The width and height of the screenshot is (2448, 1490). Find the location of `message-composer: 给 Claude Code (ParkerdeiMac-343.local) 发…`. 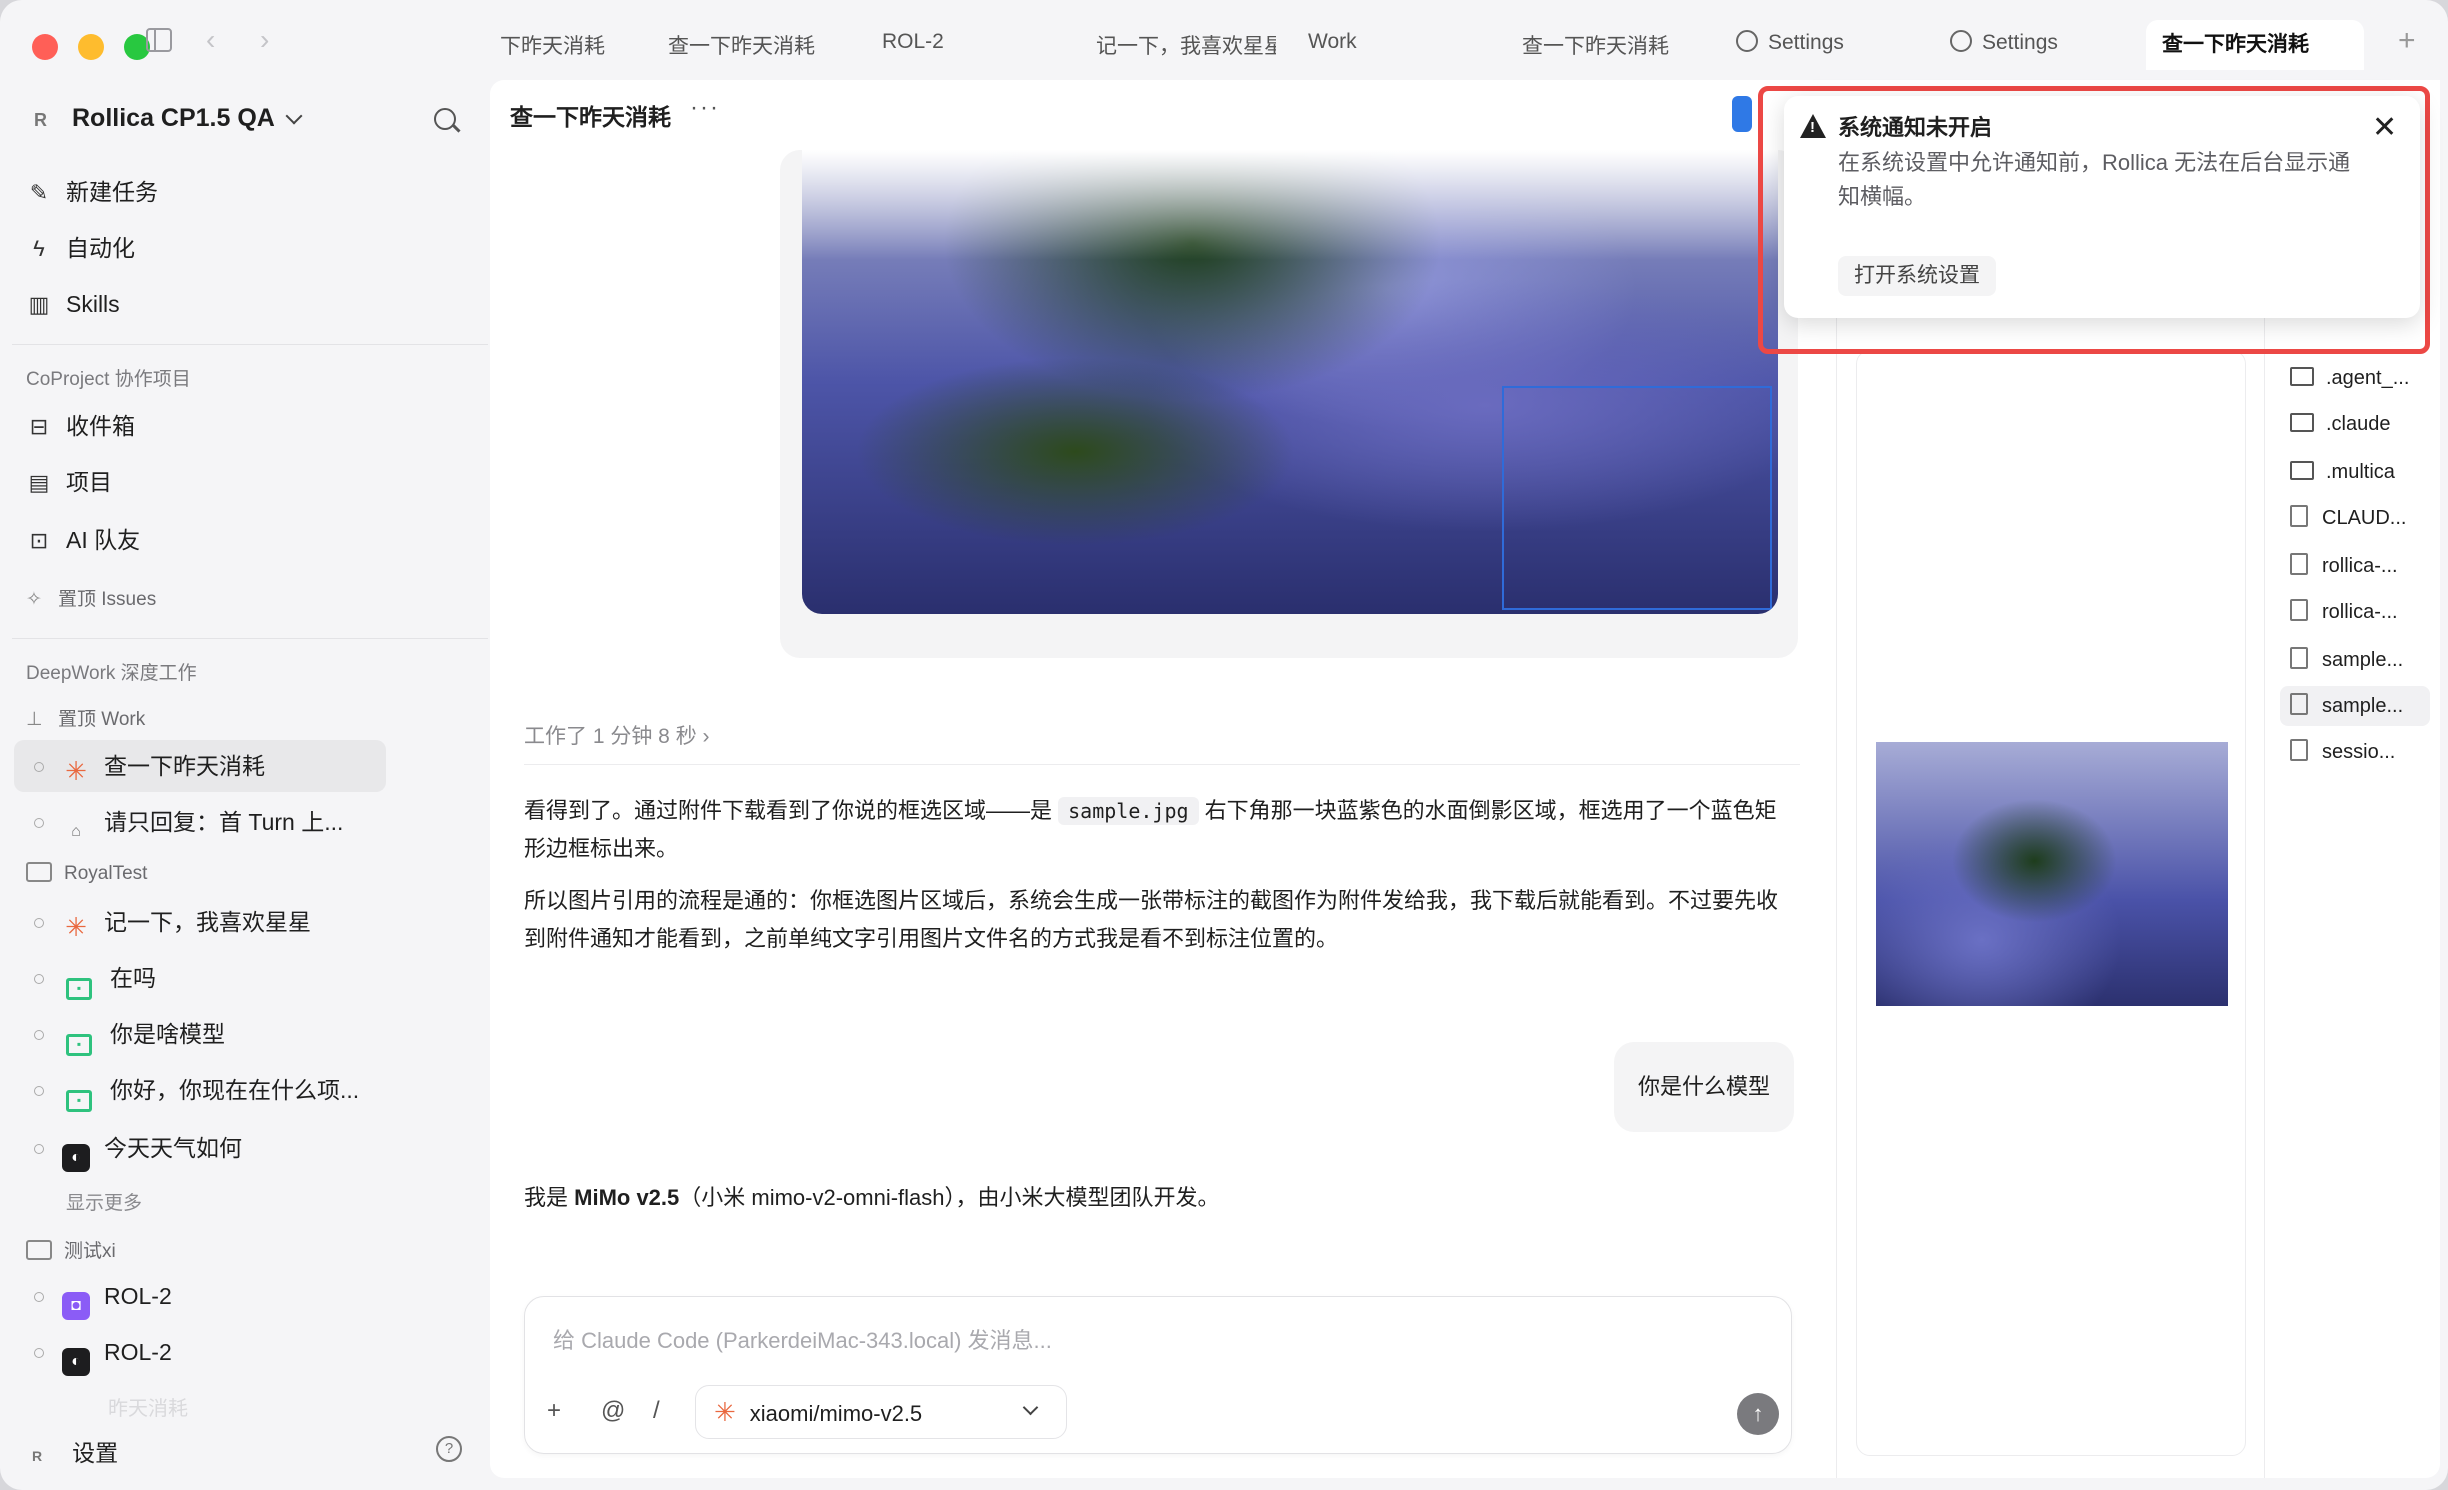

message-composer: 给 Claude Code (ParkerdeiMac-343.local) 发… is located at coordinates (1158, 1375).